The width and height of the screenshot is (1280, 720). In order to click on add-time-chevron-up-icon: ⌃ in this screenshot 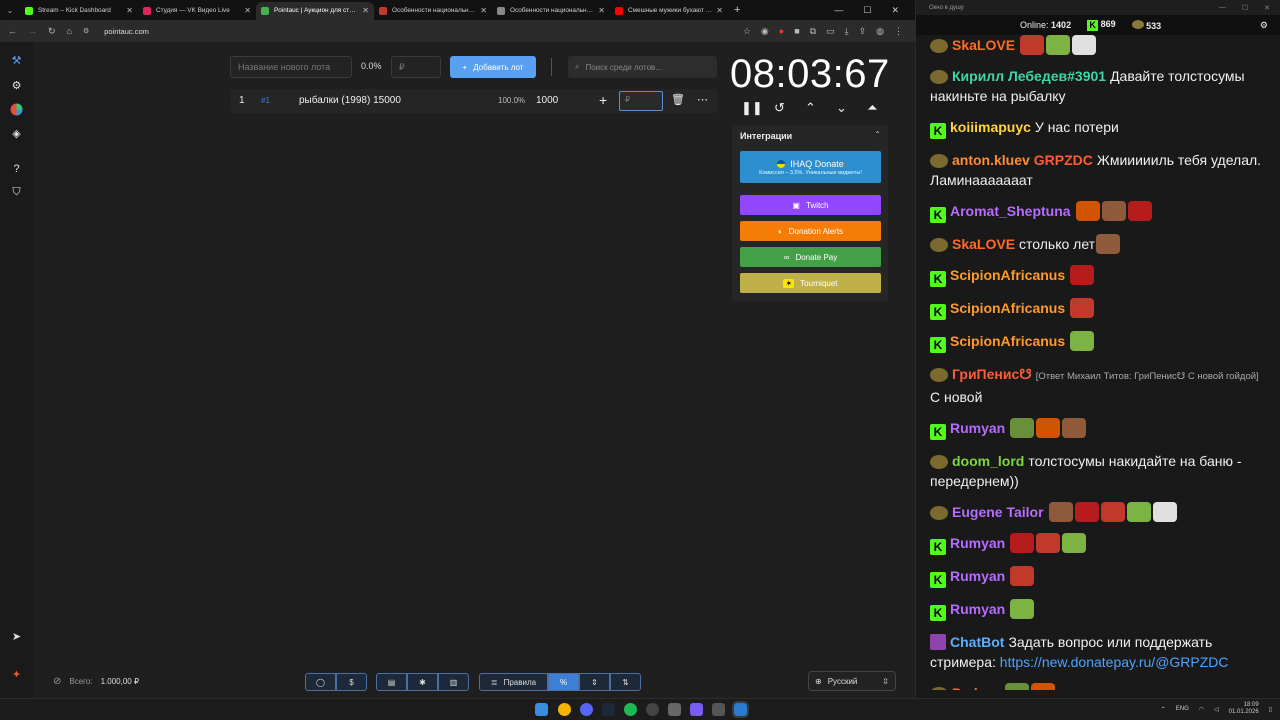, I will do `click(810, 108)`.